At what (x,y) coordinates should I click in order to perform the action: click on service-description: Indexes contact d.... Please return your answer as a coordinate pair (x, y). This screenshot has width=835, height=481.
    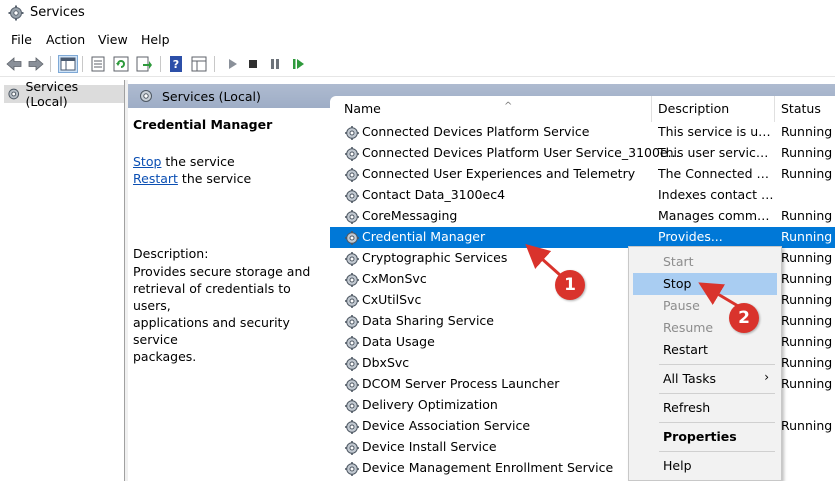
    Looking at the image, I should click on (717, 194).